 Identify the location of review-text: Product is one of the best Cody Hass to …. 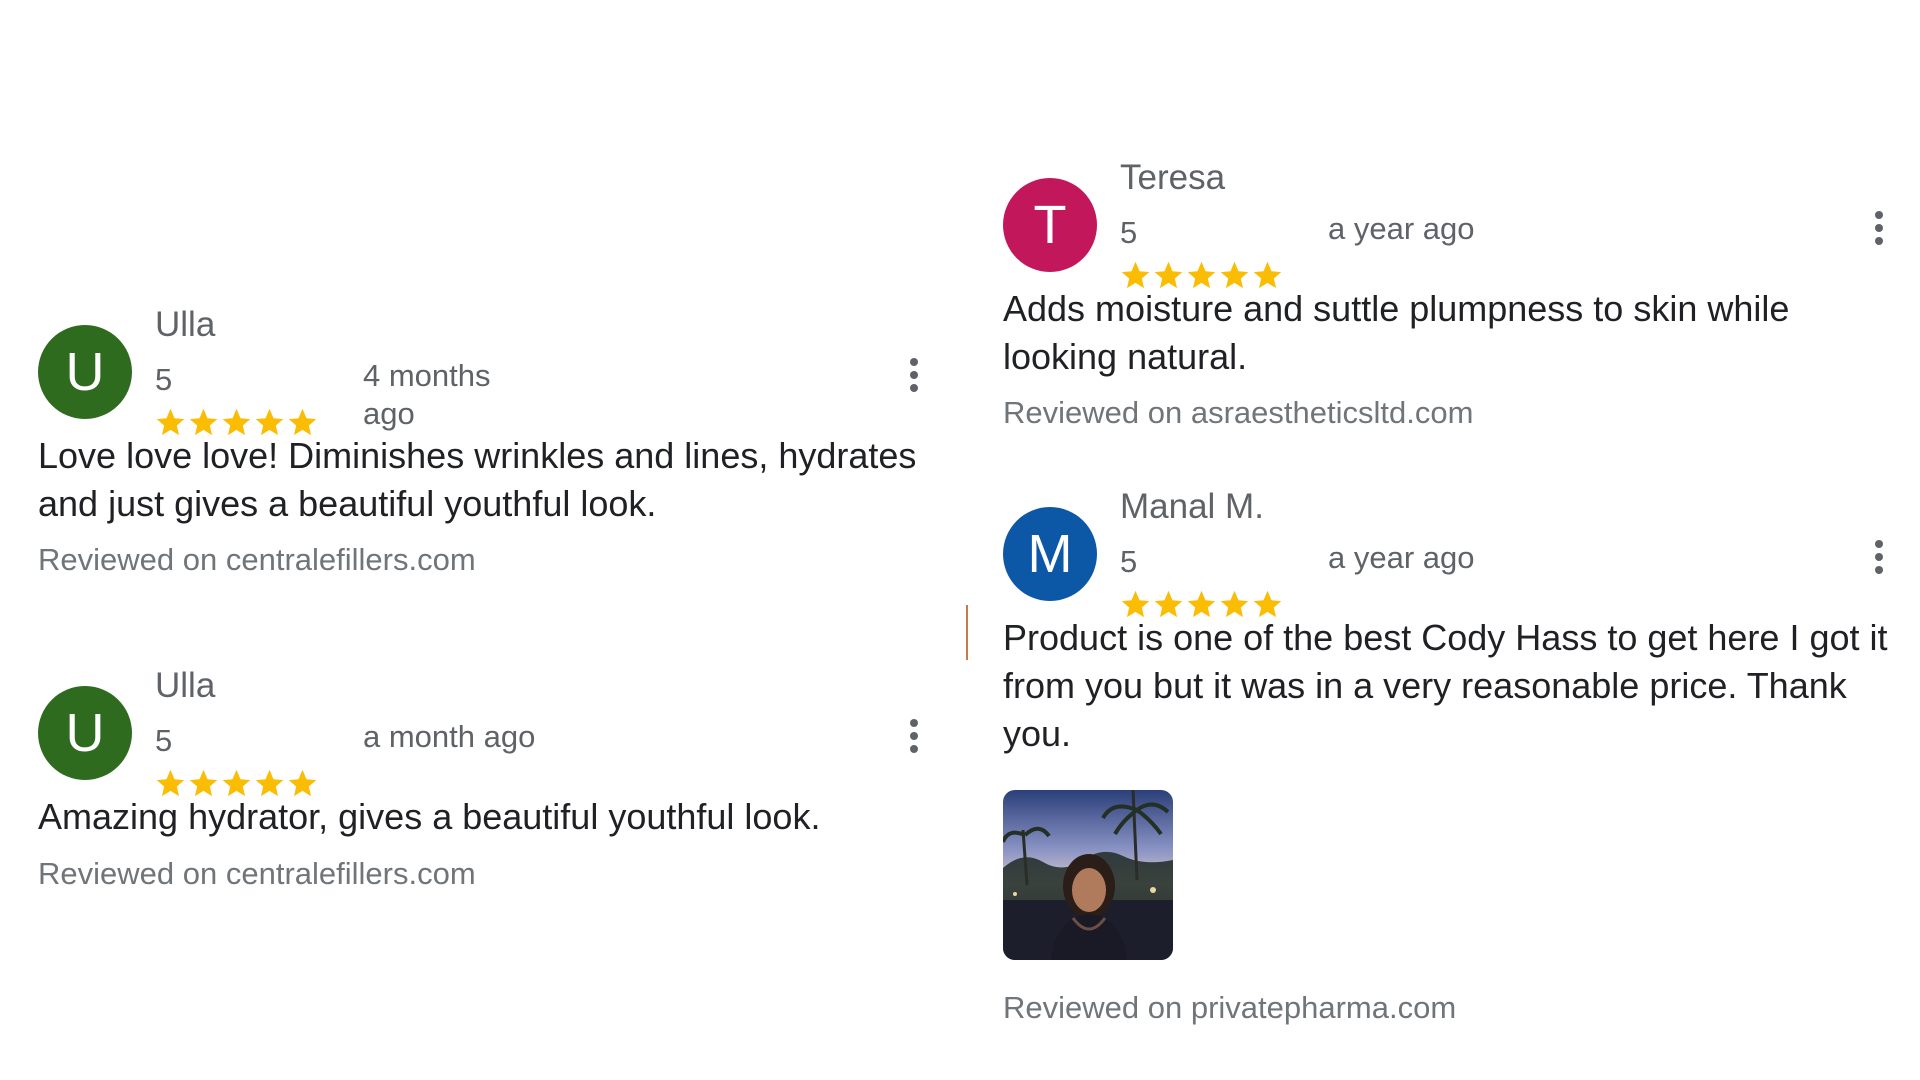
(1445, 685).